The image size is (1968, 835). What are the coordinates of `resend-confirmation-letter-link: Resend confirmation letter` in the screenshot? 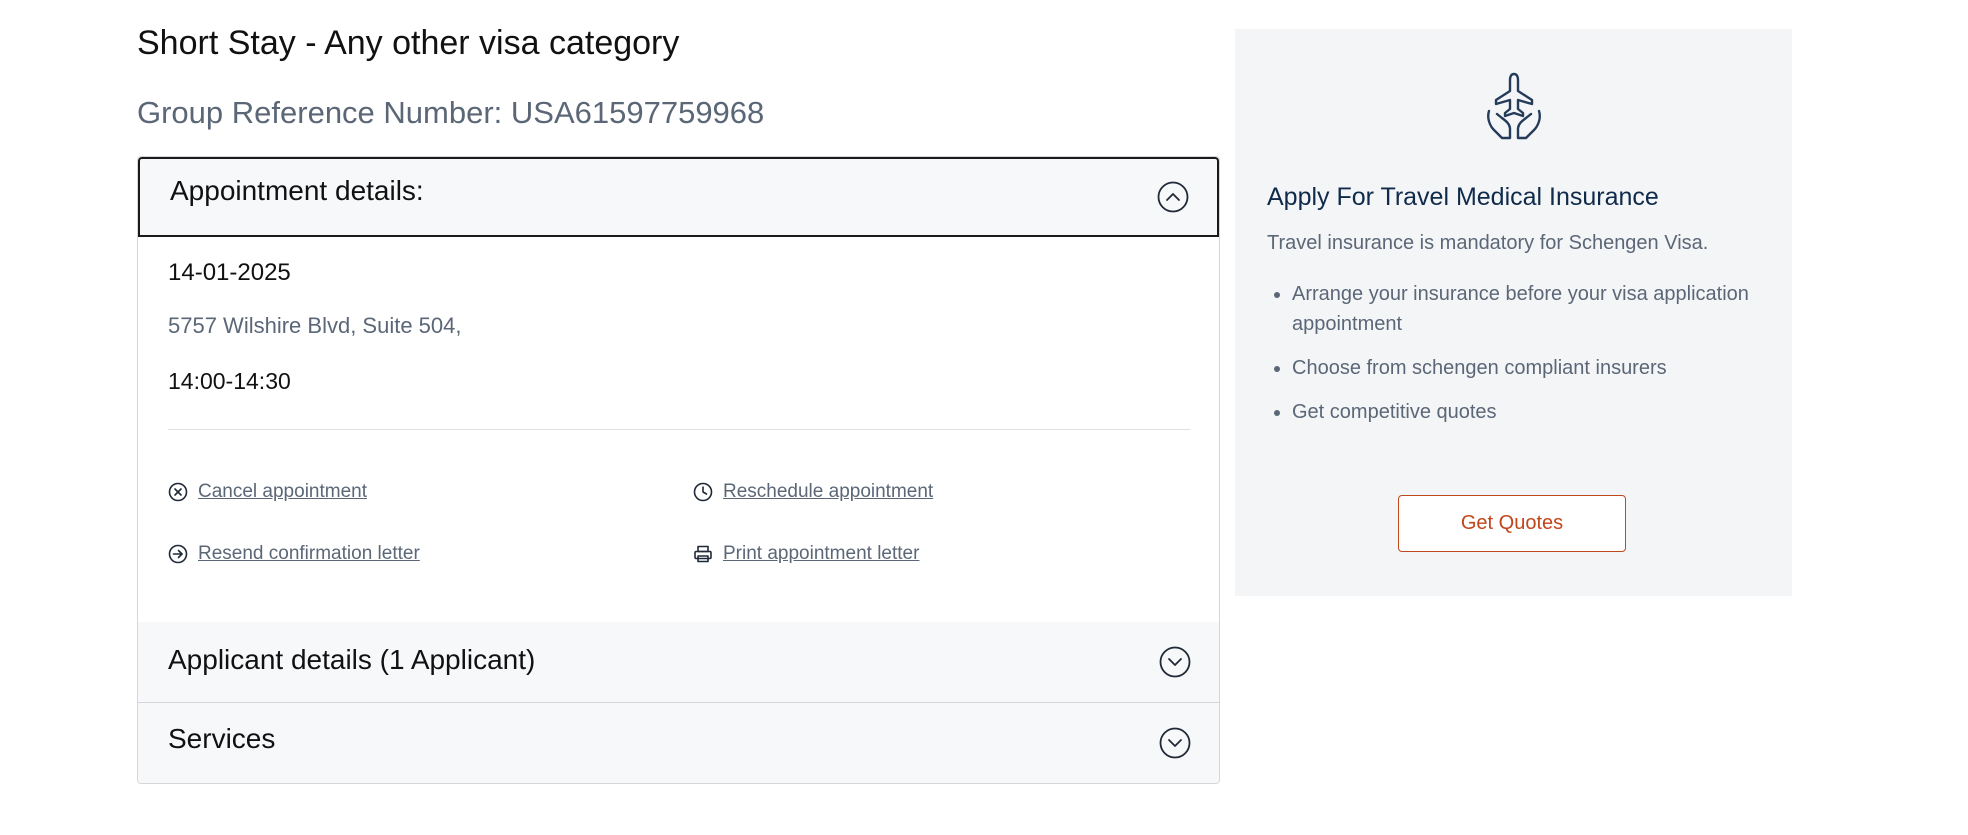 It's located at (294, 554).